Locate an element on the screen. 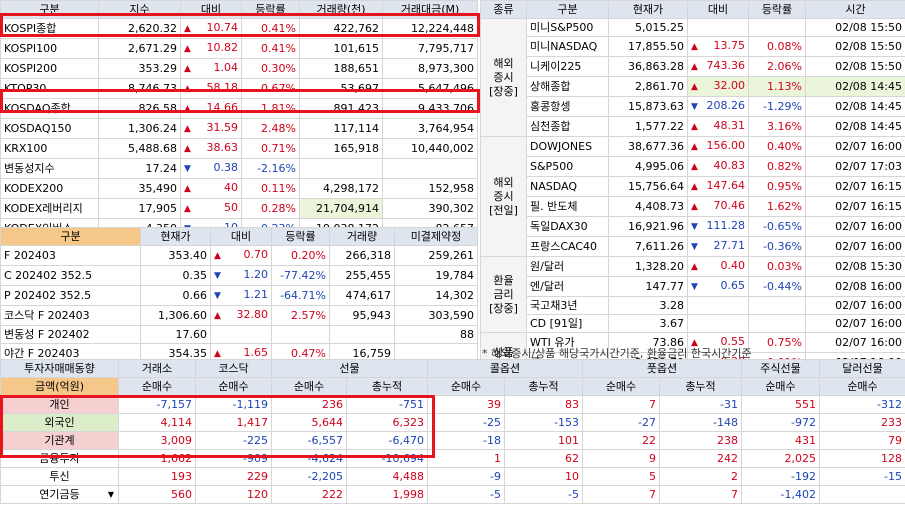 Image resolution: width=905 pixels, height=513 pixels. change-rate: 0.41% is located at coordinates (270, 28).